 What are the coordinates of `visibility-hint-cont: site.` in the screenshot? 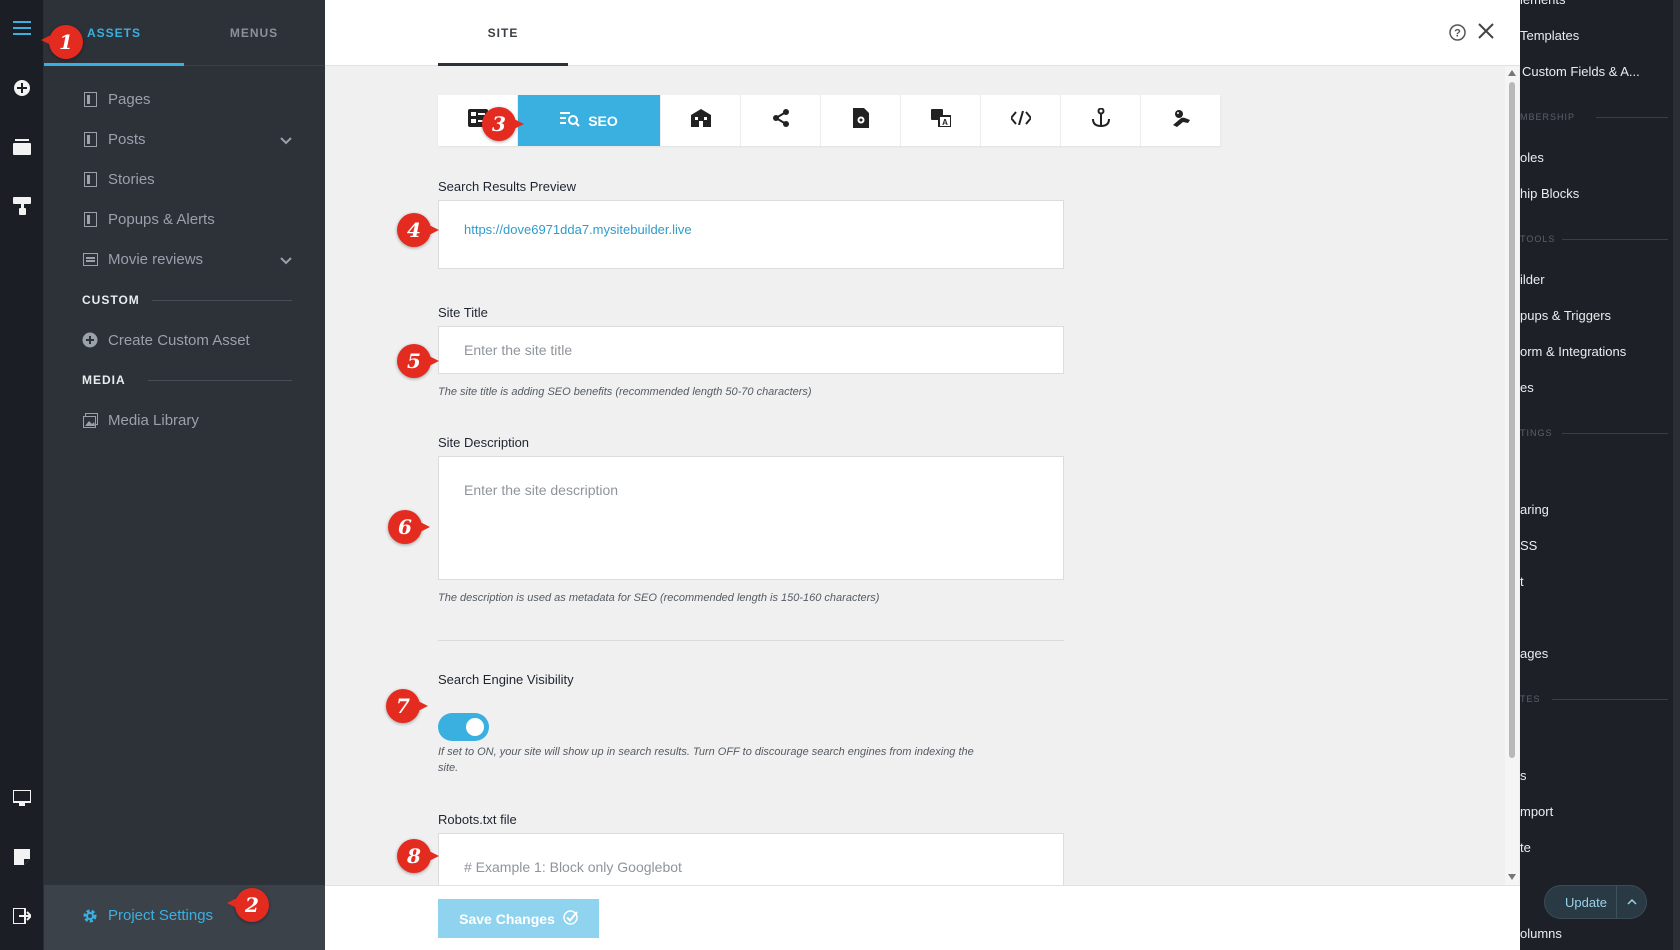 It's located at (448, 768).